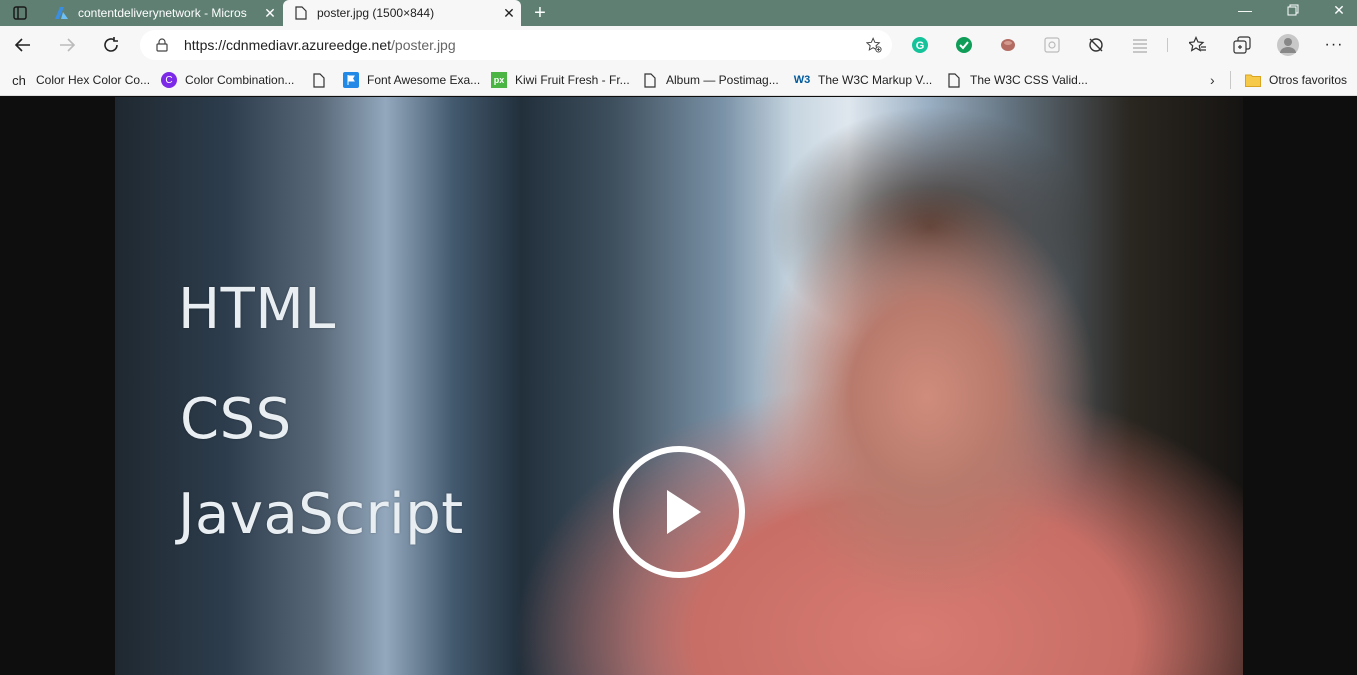 The height and width of the screenshot is (675, 1357). I want to click on sync-disabled-icon, so click(1096, 45).